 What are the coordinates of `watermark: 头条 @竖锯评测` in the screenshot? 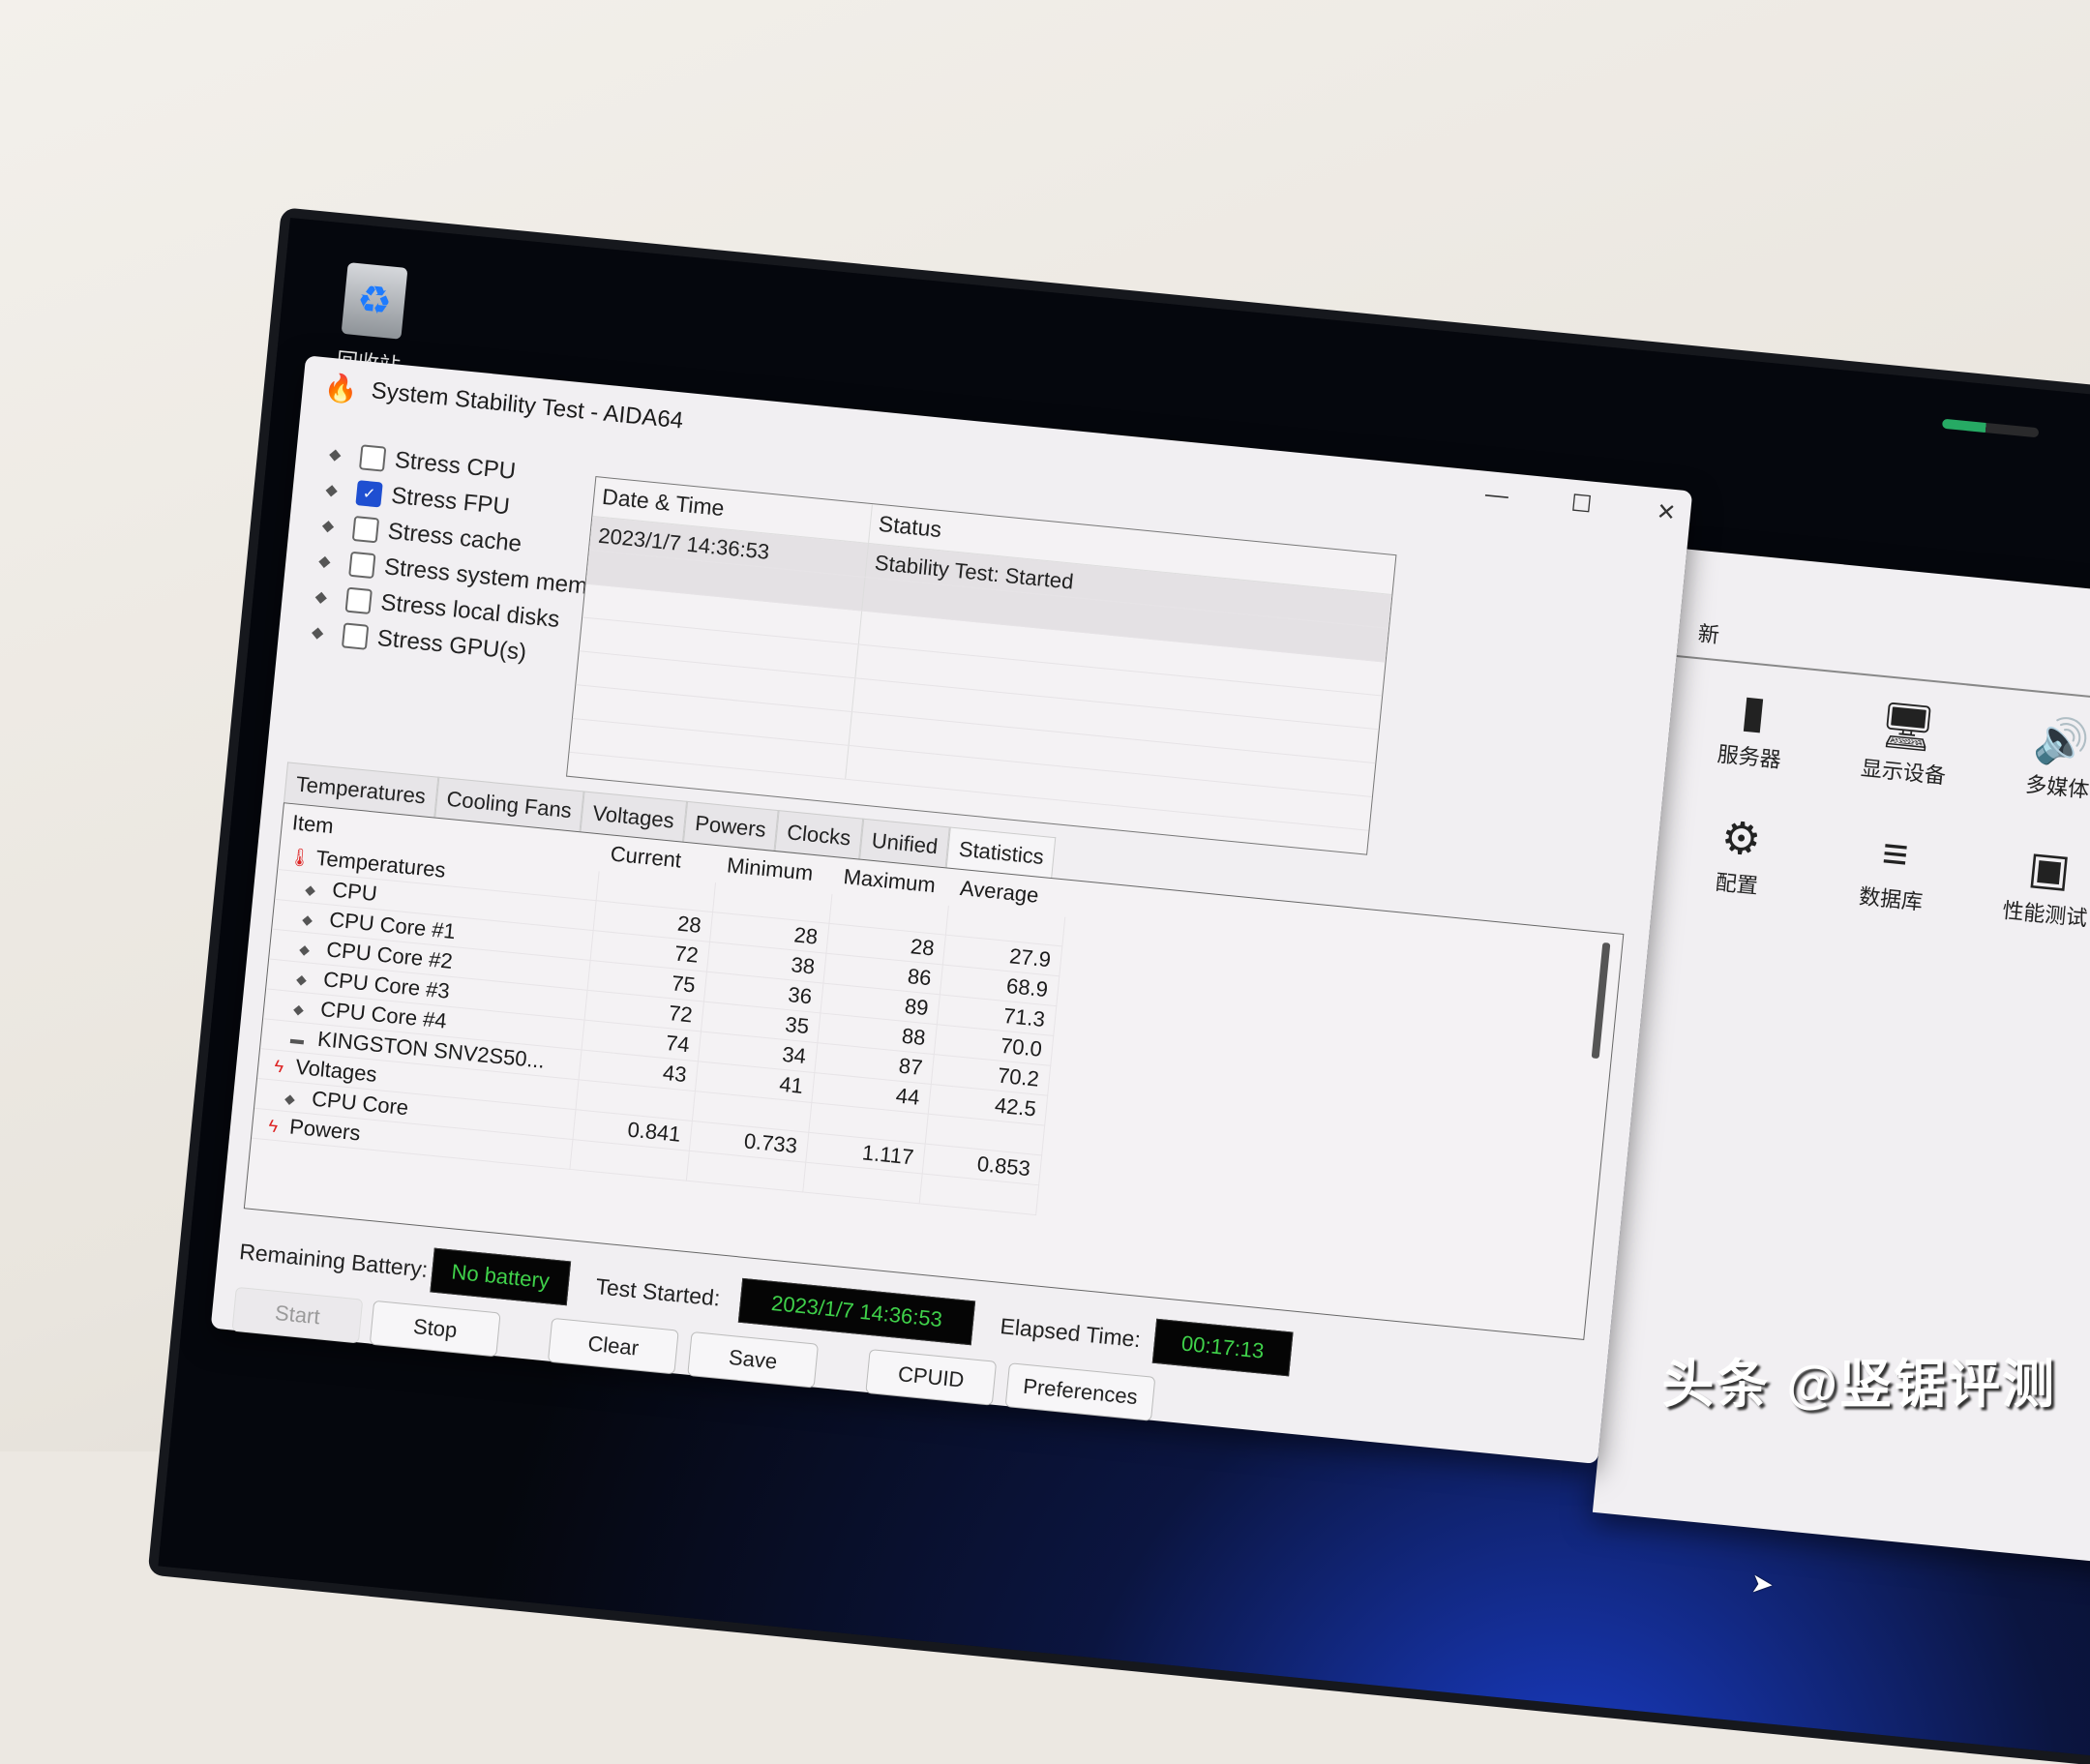 It's located at (1858, 1385).